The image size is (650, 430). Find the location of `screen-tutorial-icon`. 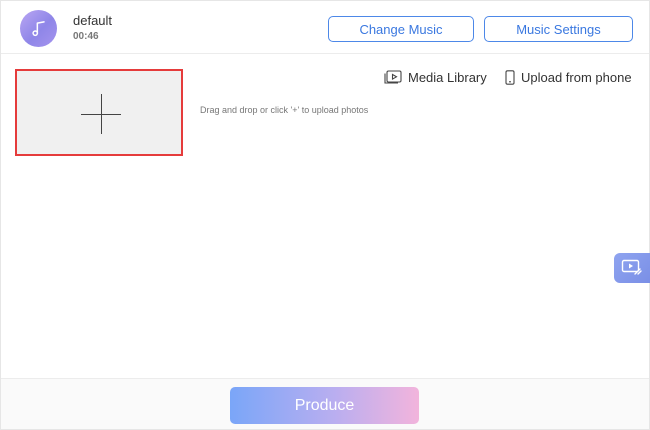

screen-tutorial-icon is located at coordinates (631, 267).